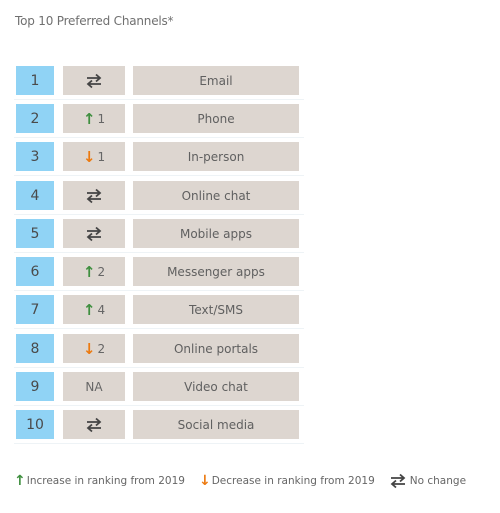  I want to click on legend-no-change: No change, so click(427, 481).